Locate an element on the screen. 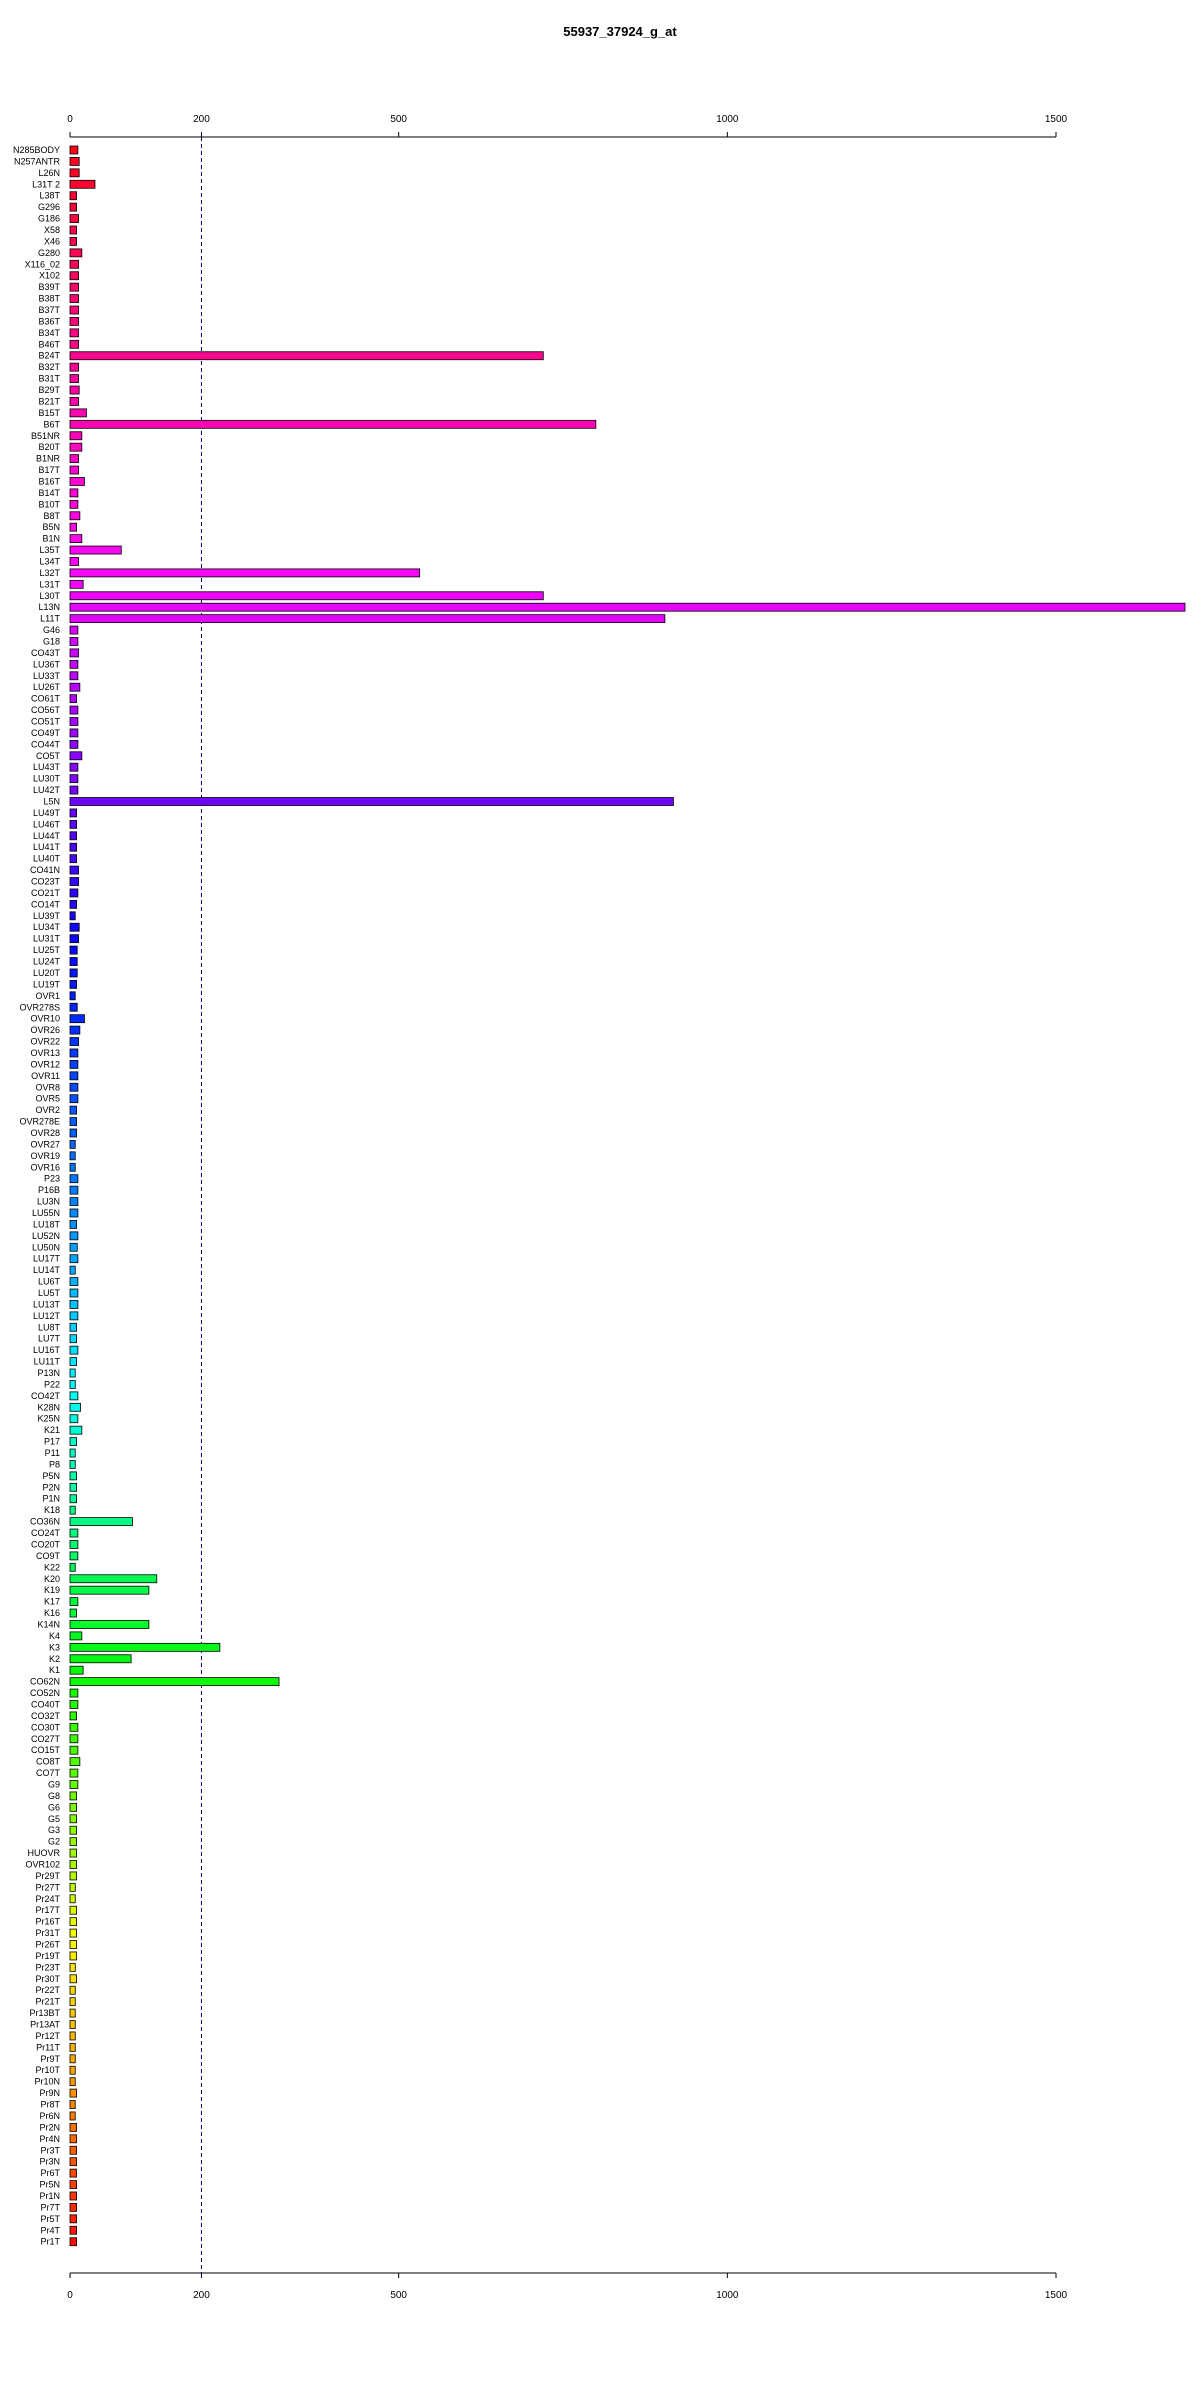 This screenshot has height=2400, width=1200. category-label-Pr12T: Pr12T is located at coordinates (47, 2036).